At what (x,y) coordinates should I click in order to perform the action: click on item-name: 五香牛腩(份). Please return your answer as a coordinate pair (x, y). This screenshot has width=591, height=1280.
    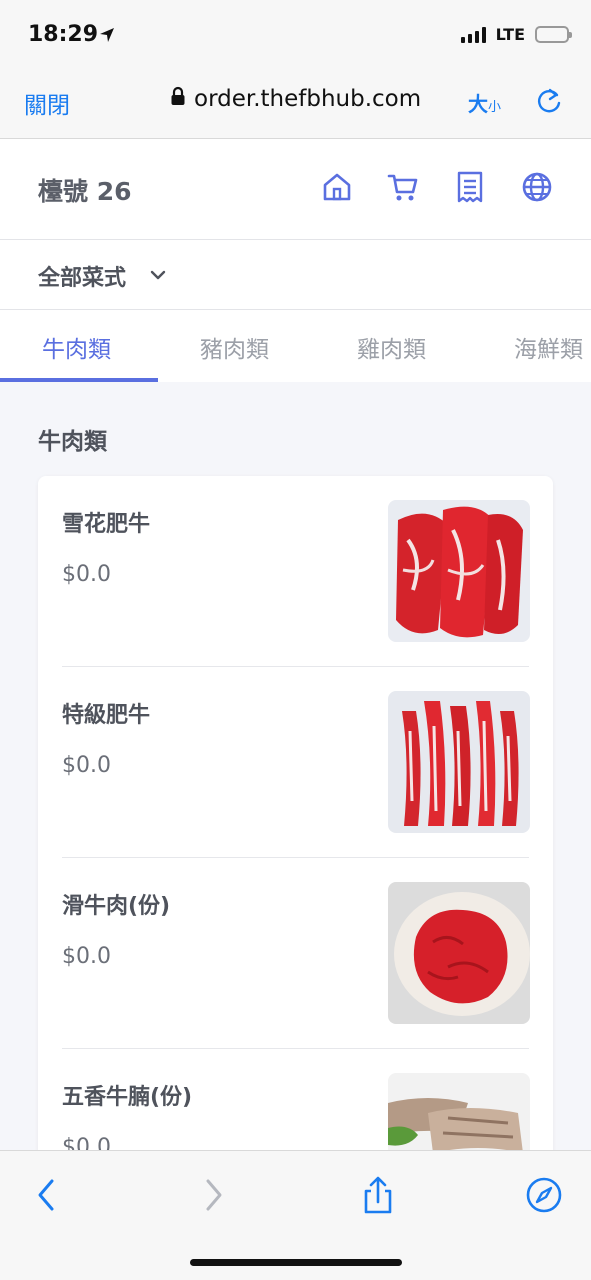
    Looking at the image, I should click on (127, 1097).